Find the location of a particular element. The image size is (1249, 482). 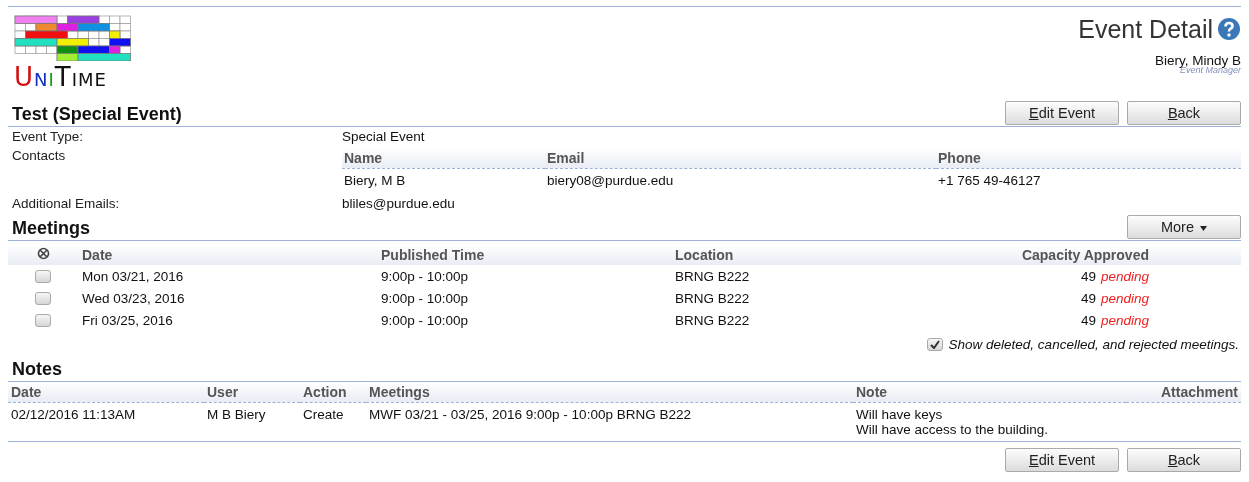

section-title: Meetings is located at coordinates (50, 228).